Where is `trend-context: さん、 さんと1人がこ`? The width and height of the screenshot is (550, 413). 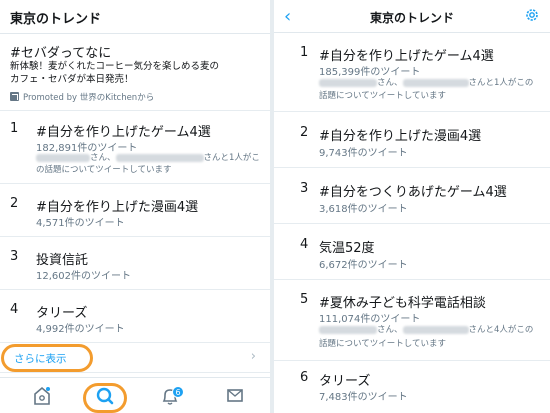
trend-context: さん、 さんと1人がこ is located at coordinates (148, 158).